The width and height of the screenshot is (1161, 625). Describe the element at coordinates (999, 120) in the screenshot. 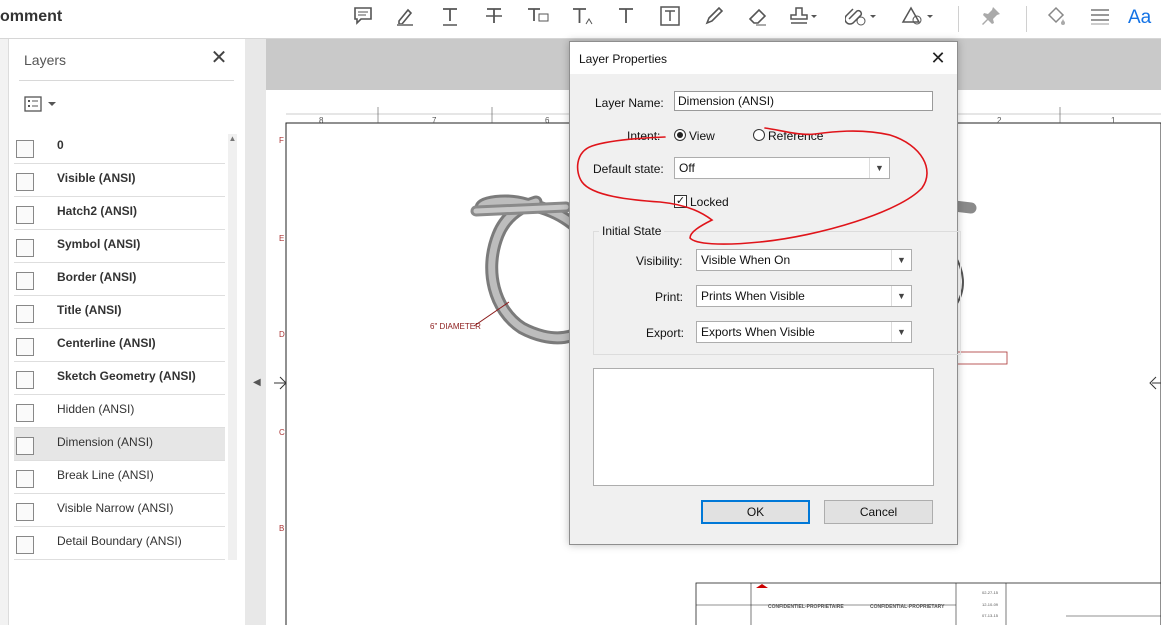

I see `column-number: 2` at that location.